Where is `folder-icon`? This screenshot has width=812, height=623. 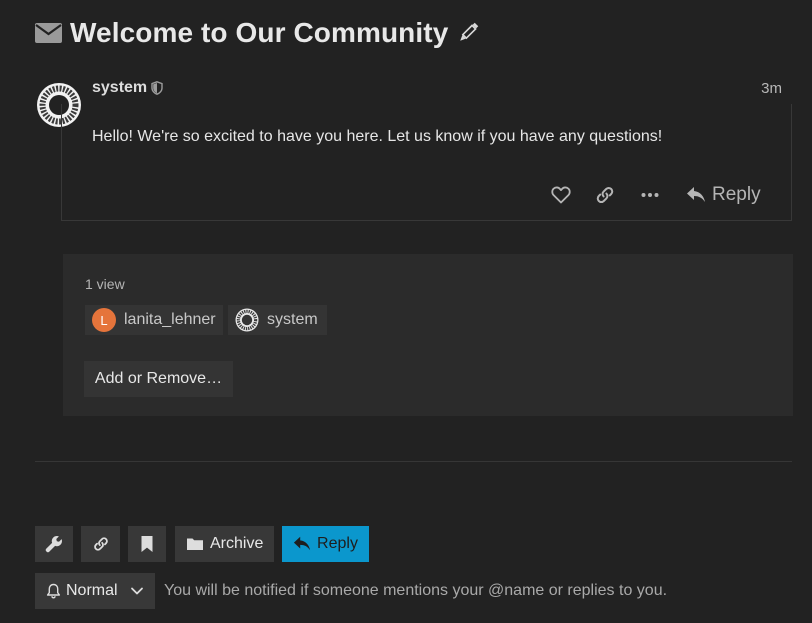
folder-icon is located at coordinates (195, 544).